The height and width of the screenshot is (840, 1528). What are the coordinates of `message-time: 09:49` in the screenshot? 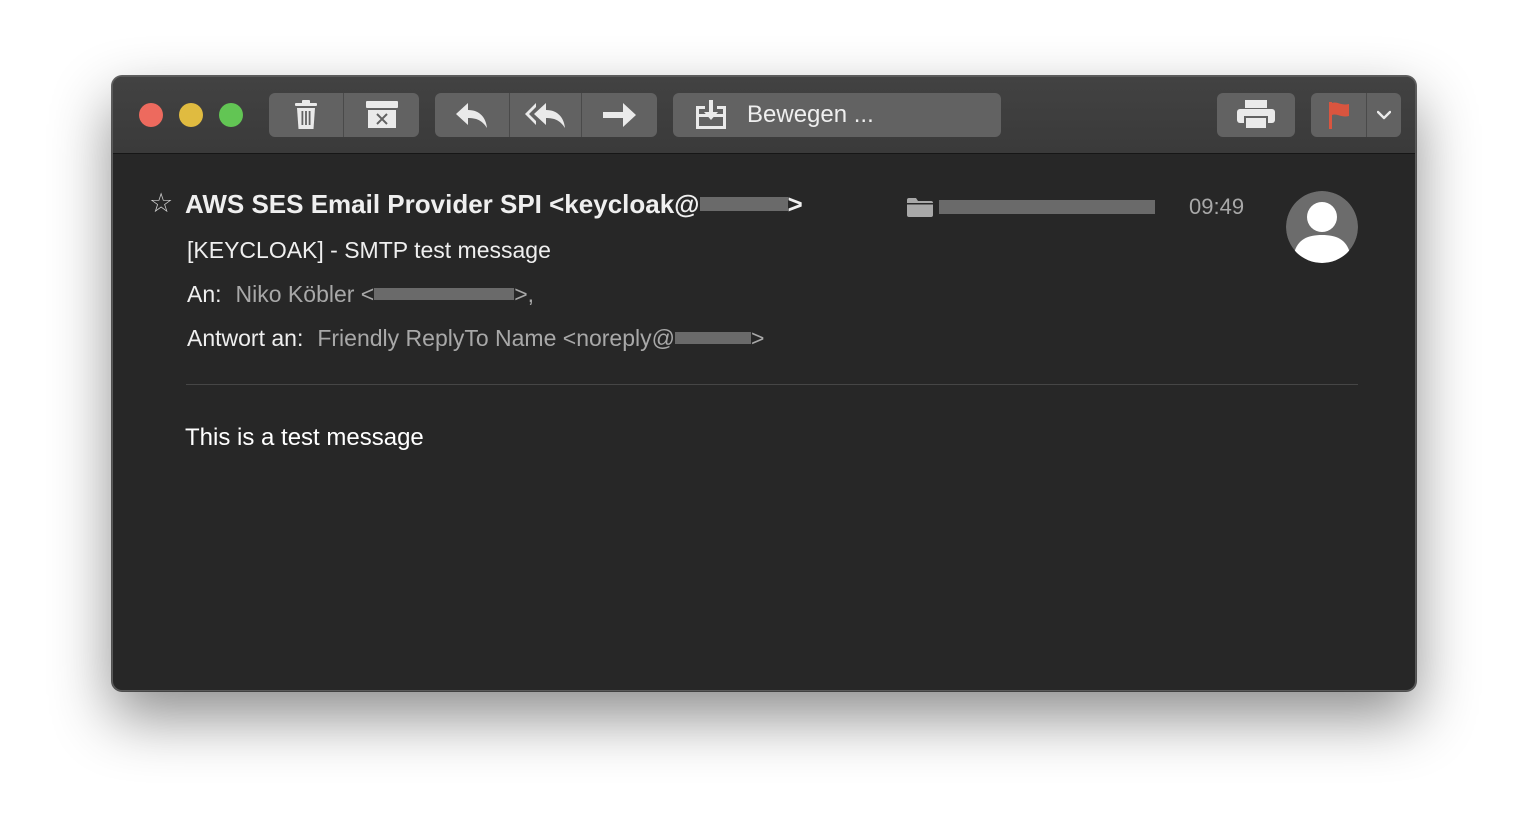 It's located at (1217, 206).